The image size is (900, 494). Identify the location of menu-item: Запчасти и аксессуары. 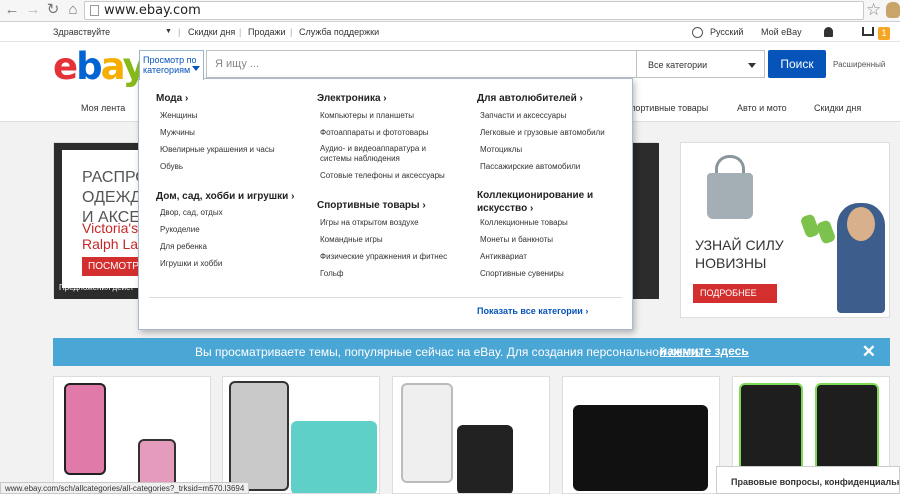
(523, 116).